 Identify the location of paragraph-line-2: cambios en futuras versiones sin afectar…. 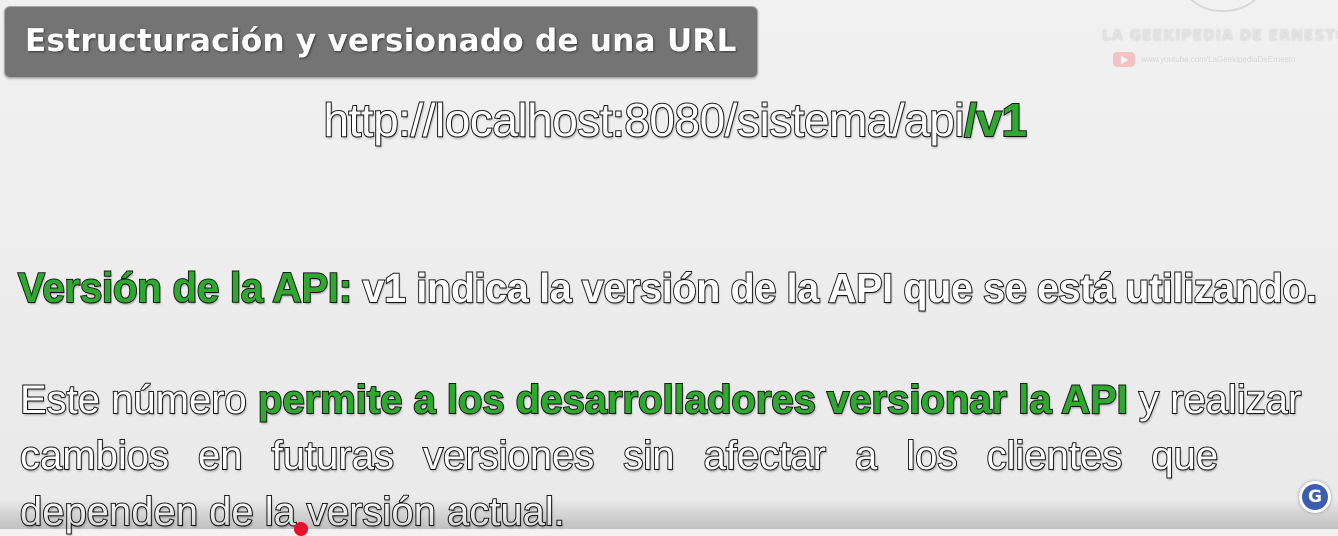
(619, 456).